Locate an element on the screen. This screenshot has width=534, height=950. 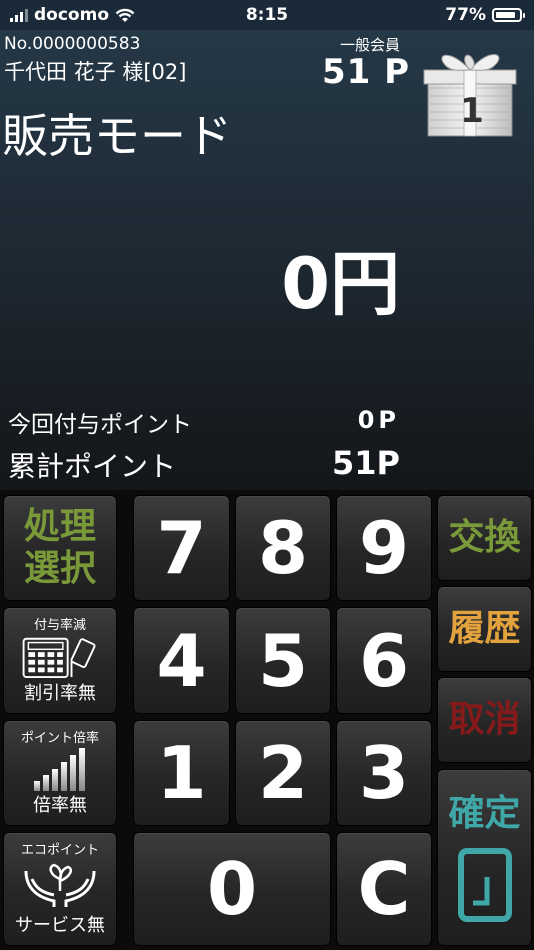
process-select-line1: 処理 is located at coordinates (59, 526).